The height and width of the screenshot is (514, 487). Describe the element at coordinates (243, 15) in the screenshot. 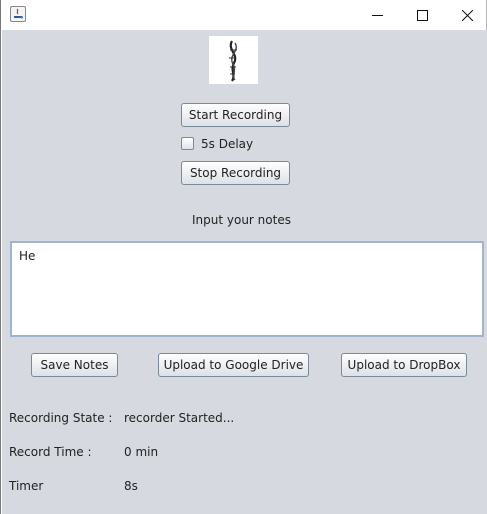

I see `title-bar` at that location.